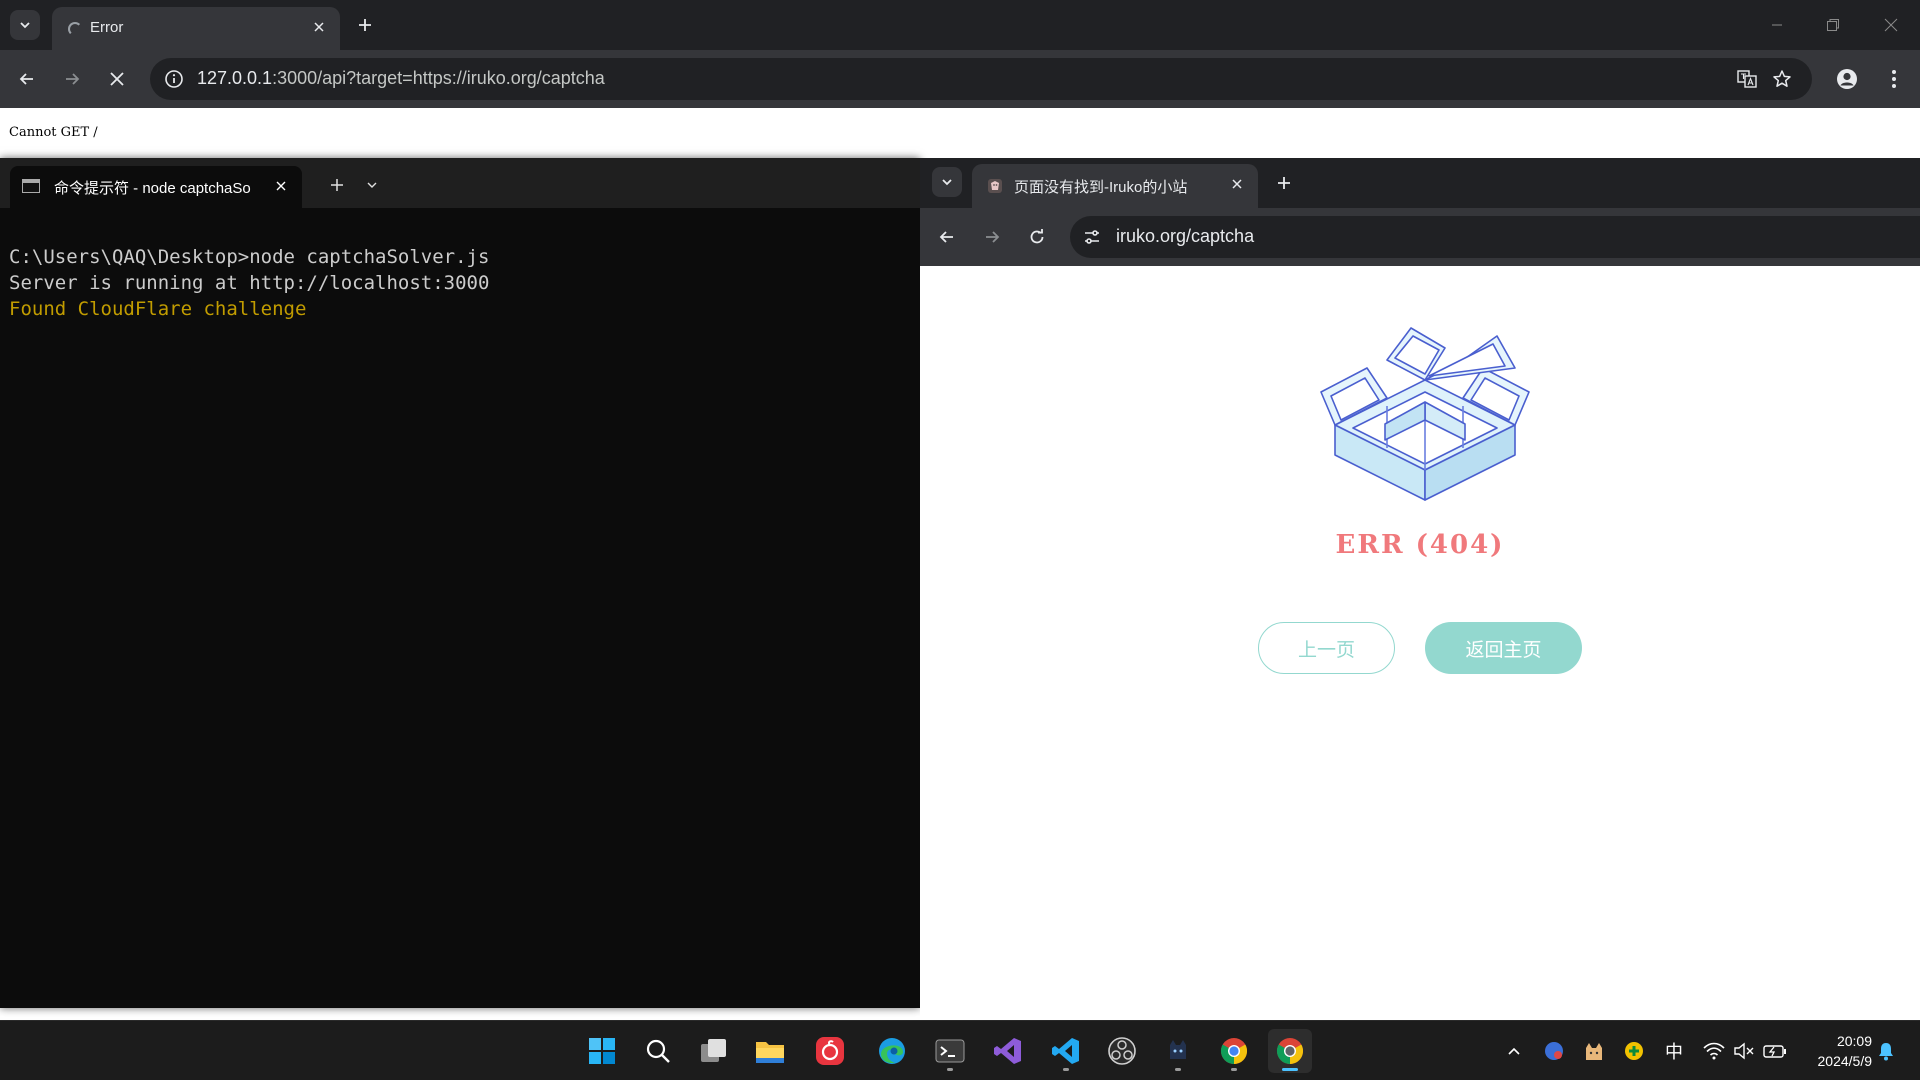  What do you see at coordinates (1747, 79) in the screenshot?
I see `translate-icon` at bounding box center [1747, 79].